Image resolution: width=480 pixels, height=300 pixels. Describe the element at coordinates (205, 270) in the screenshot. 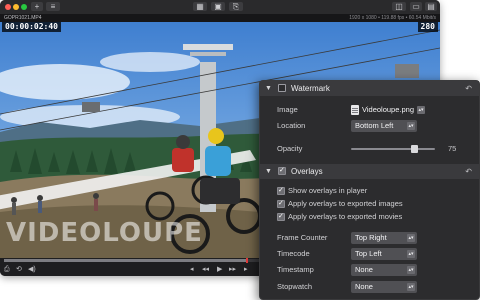

I see `rewind-button: ◂◂` at that location.